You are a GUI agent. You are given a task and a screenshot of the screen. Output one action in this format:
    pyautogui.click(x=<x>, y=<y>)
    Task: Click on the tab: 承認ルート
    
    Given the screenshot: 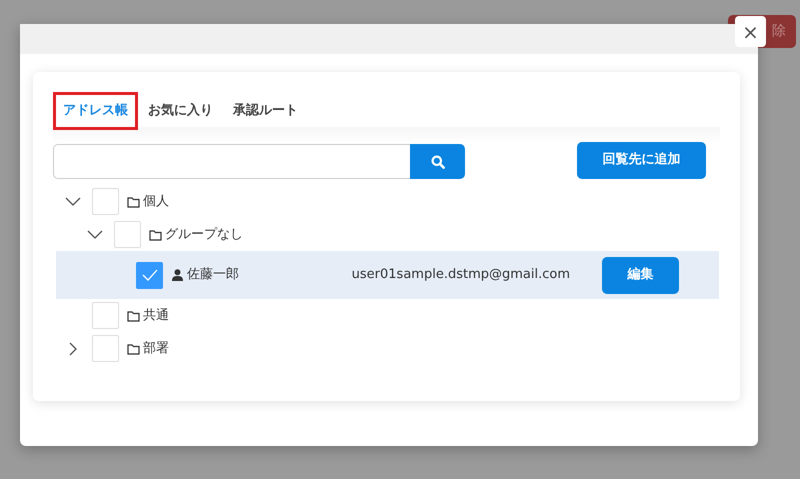 What is the action you would take?
    pyautogui.click(x=265, y=111)
    